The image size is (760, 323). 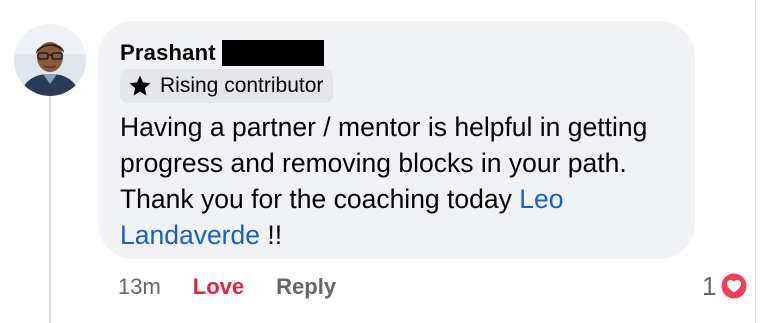 I want to click on divider, so click(x=755, y=161).